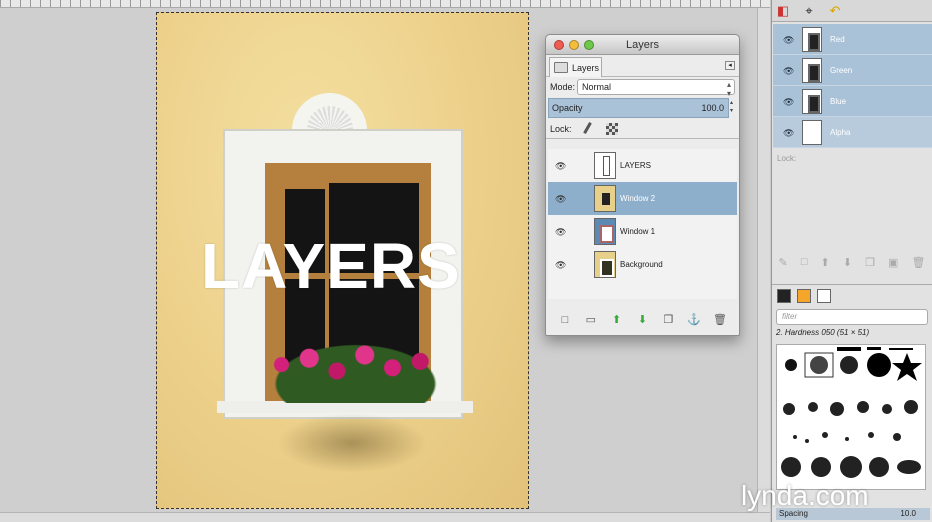  What do you see at coordinates (331, 266) in the screenshot?
I see `layers-text-layer: LAYERS` at bounding box center [331, 266].